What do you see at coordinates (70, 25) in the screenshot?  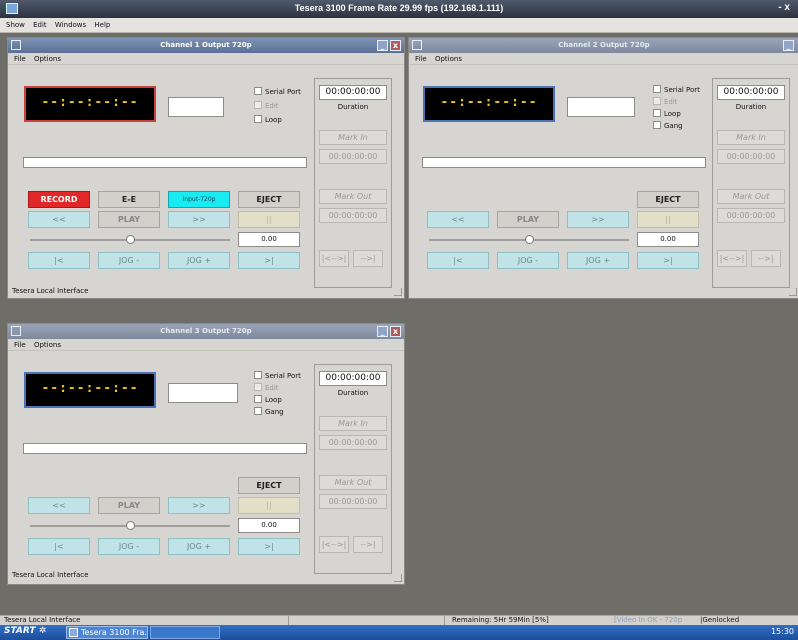 I see `menu-windows: Windows` at bounding box center [70, 25].